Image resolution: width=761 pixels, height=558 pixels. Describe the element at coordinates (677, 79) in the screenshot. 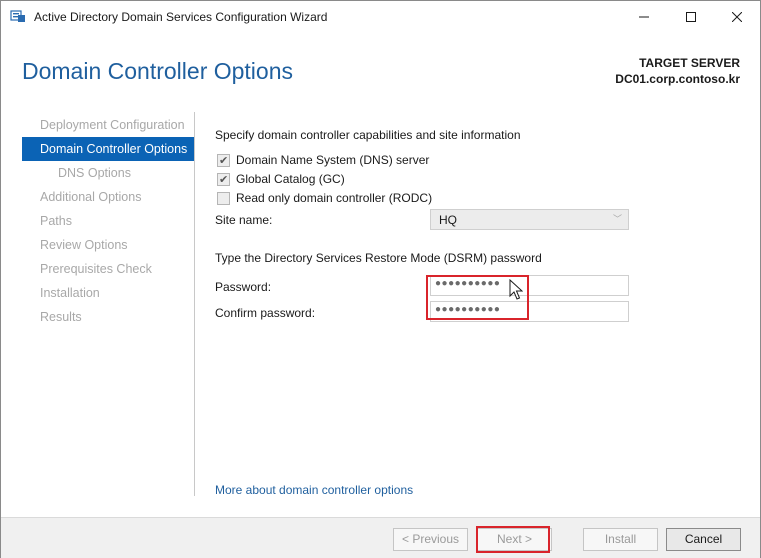

I see `target-server-name: DC01.corp.contoso.kr` at that location.